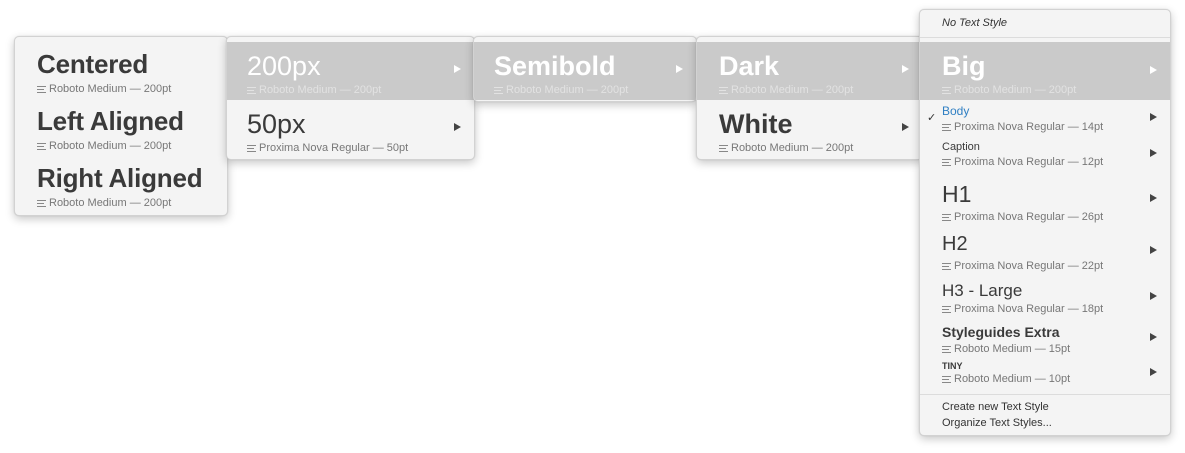 The image size is (1185, 453). I want to click on menu-item-50px: 50px Proxima Nova Regular — 50pt, so click(350, 129).